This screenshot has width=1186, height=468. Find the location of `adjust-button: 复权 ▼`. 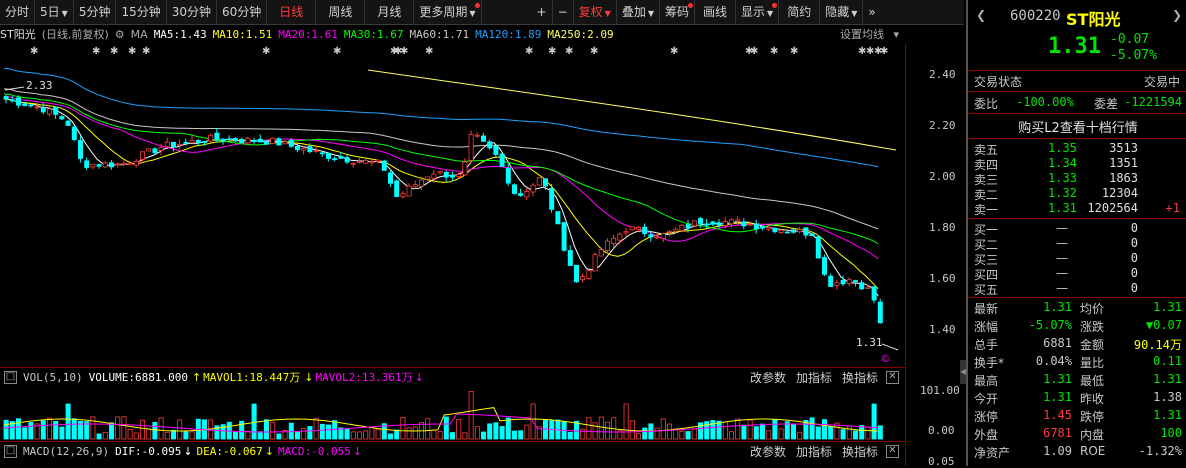

adjust-button: 复权 ▼ is located at coordinates (595, 12).